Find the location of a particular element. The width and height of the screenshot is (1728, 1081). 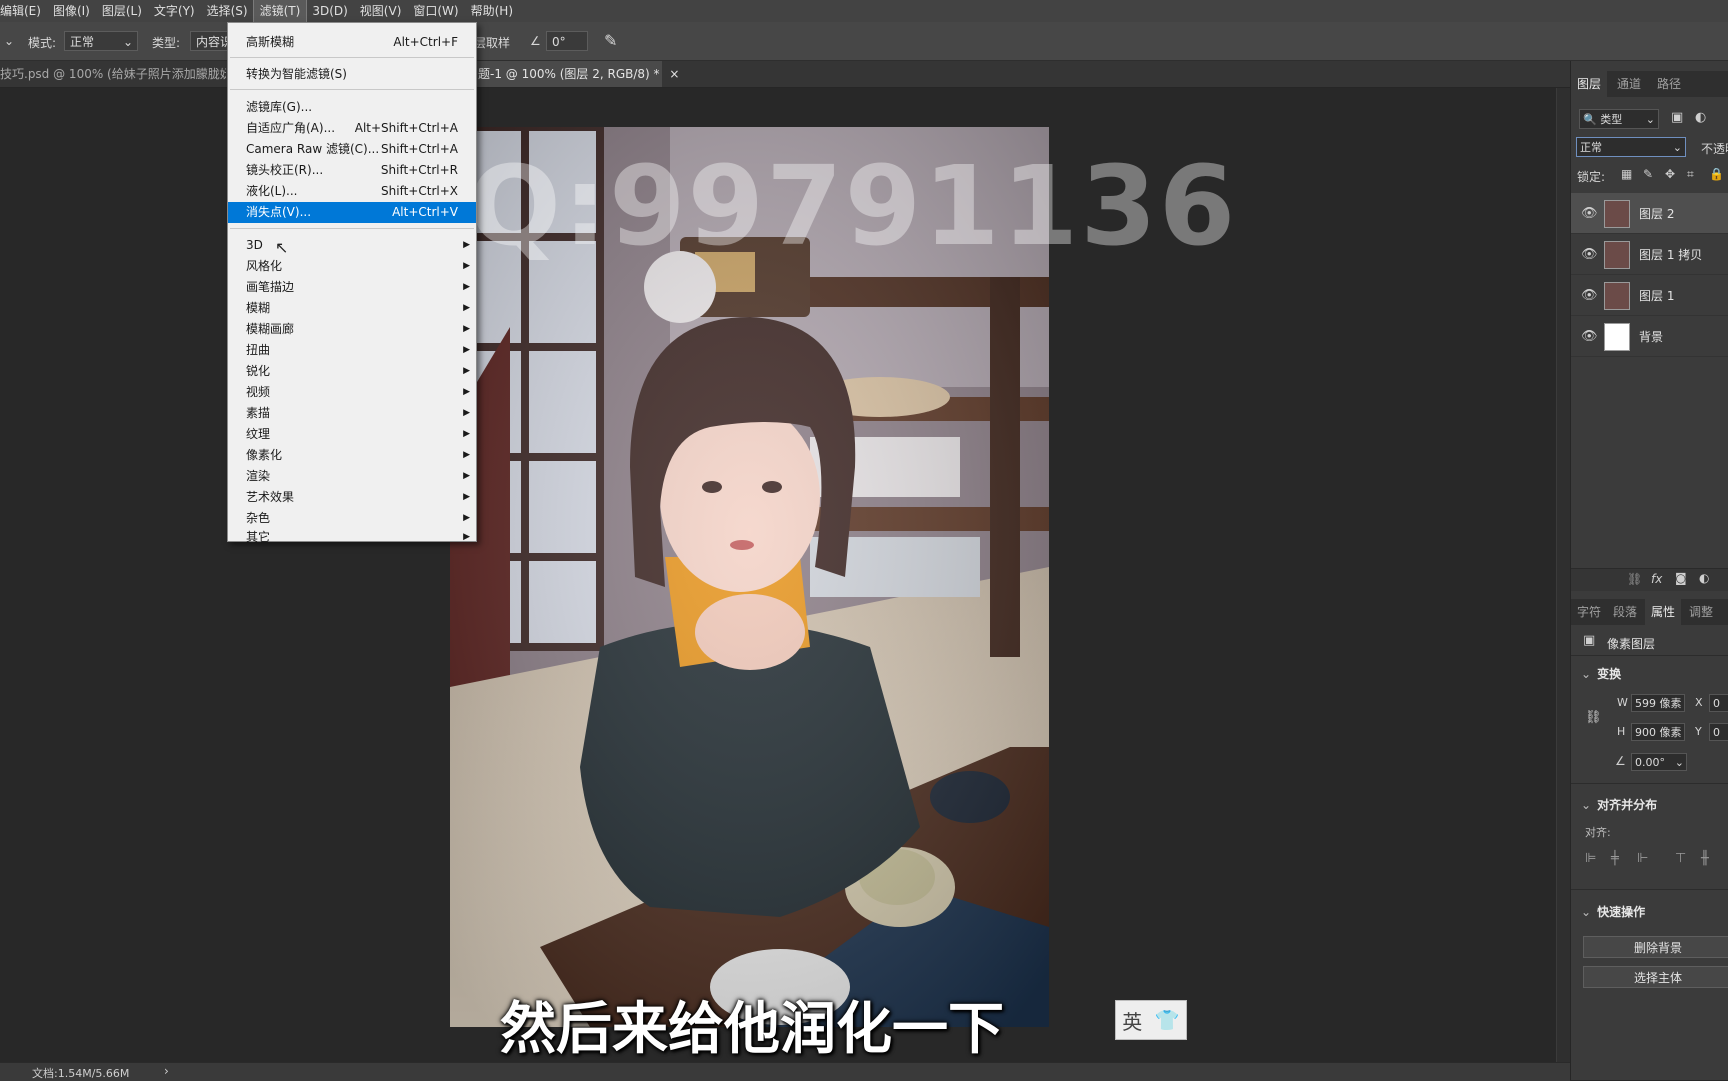

submenu-stylize: 风格化 ▶ is located at coordinates (352, 266).